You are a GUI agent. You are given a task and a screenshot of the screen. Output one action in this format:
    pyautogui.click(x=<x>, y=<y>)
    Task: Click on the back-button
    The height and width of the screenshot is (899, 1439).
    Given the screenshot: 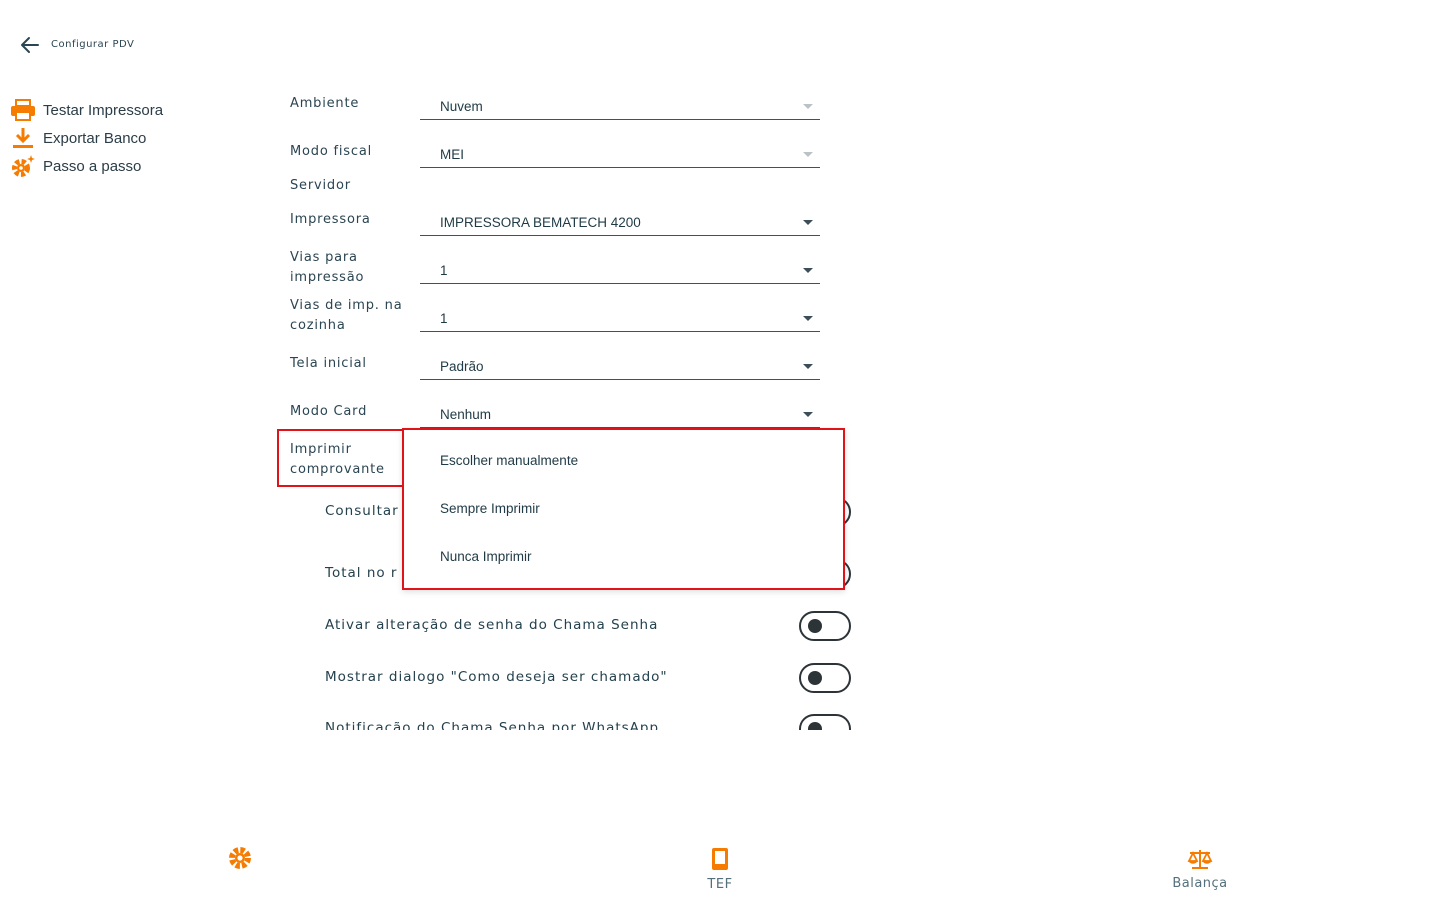 What is the action you would take?
    pyautogui.click(x=30, y=45)
    